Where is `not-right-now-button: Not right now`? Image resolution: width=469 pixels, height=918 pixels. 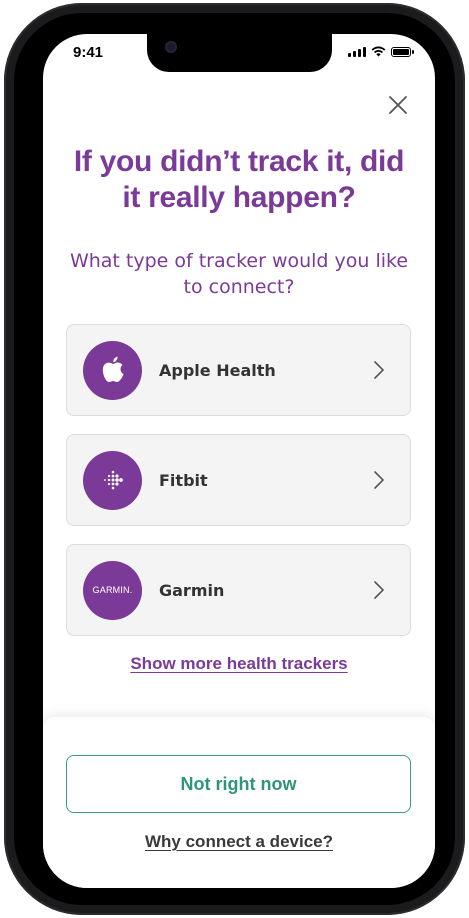
not-right-now-button: Not right now is located at coordinates (238, 784).